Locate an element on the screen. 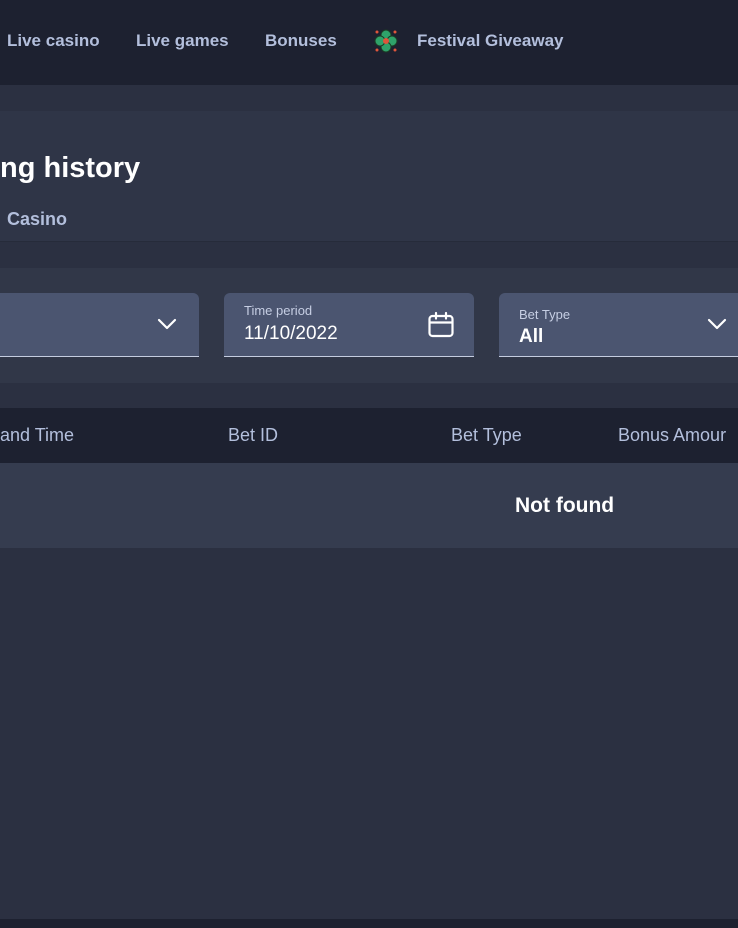  calendar-icon is located at coordinates (441, 327).